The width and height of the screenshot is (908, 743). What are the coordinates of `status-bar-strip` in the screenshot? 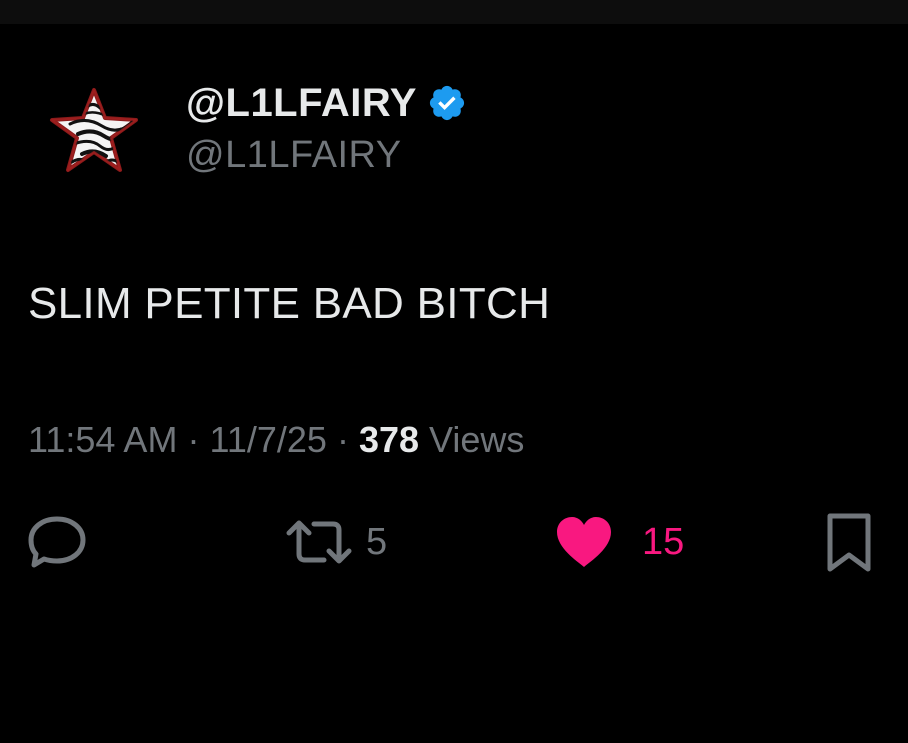 It's located at (454, 12).